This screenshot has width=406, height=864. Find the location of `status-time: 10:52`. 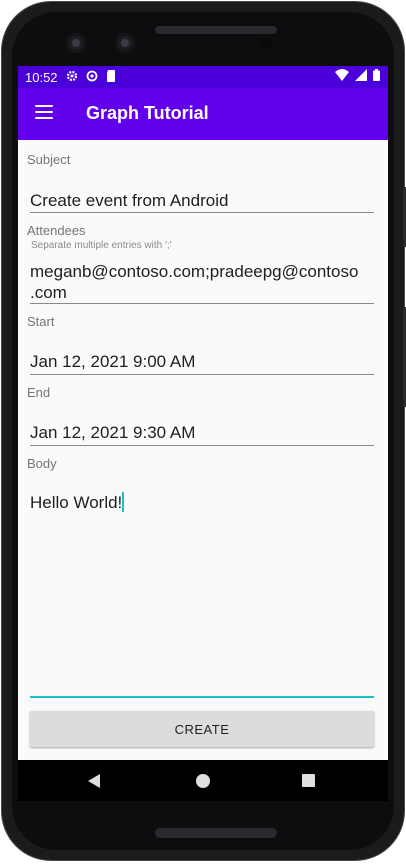

status-time: 10:52 is located at coordinates (41, 77).